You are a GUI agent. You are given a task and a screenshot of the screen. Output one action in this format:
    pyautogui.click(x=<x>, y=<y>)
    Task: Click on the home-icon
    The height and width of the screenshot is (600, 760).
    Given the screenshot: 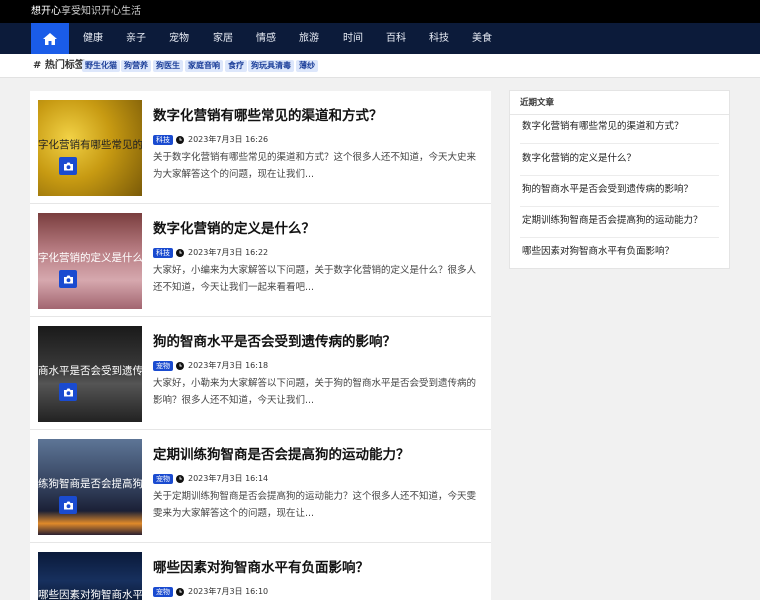 What is the action you would take?
    pyautogui.click(x=50, y=38)
    